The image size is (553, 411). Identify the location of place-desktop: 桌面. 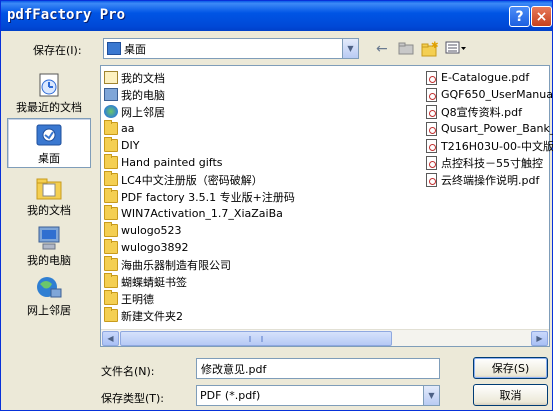
(49, 143).